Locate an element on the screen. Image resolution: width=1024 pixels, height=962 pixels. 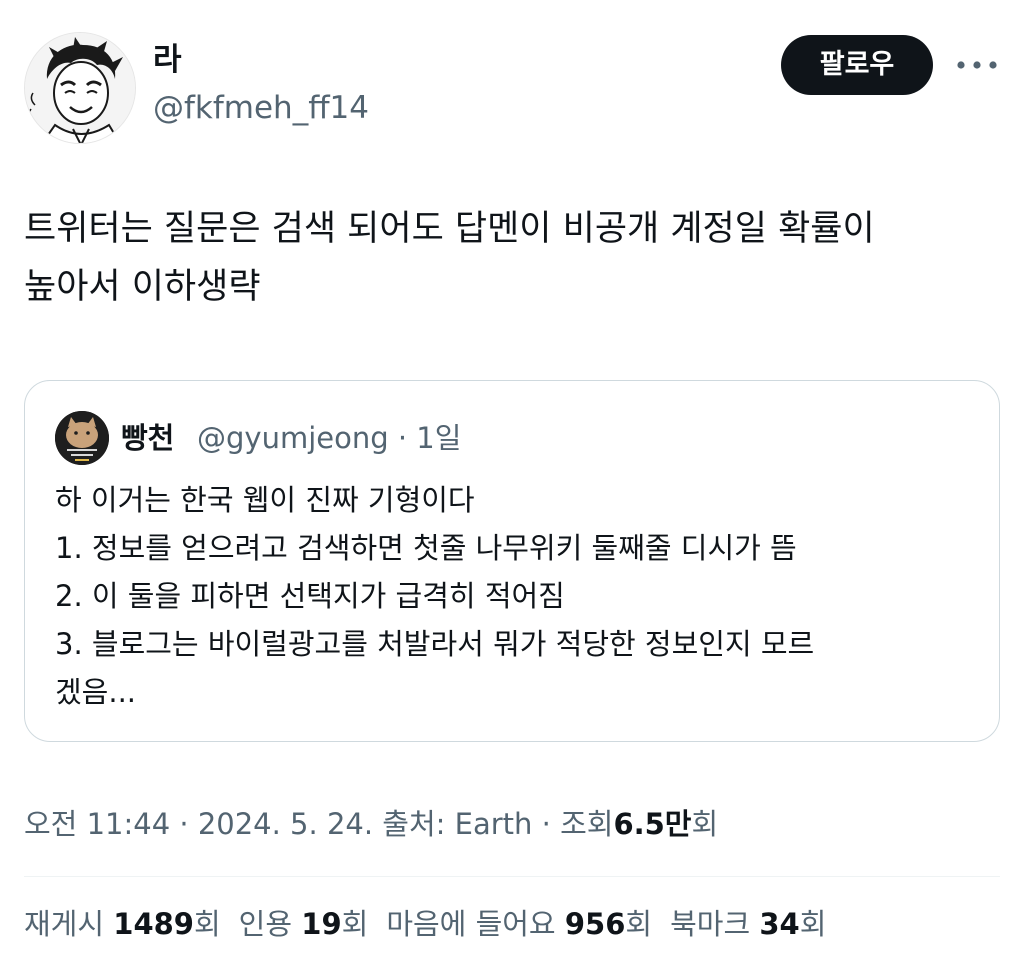
likes-stat: 마음에 들어요 956회 is located at coordinates (519, 924).